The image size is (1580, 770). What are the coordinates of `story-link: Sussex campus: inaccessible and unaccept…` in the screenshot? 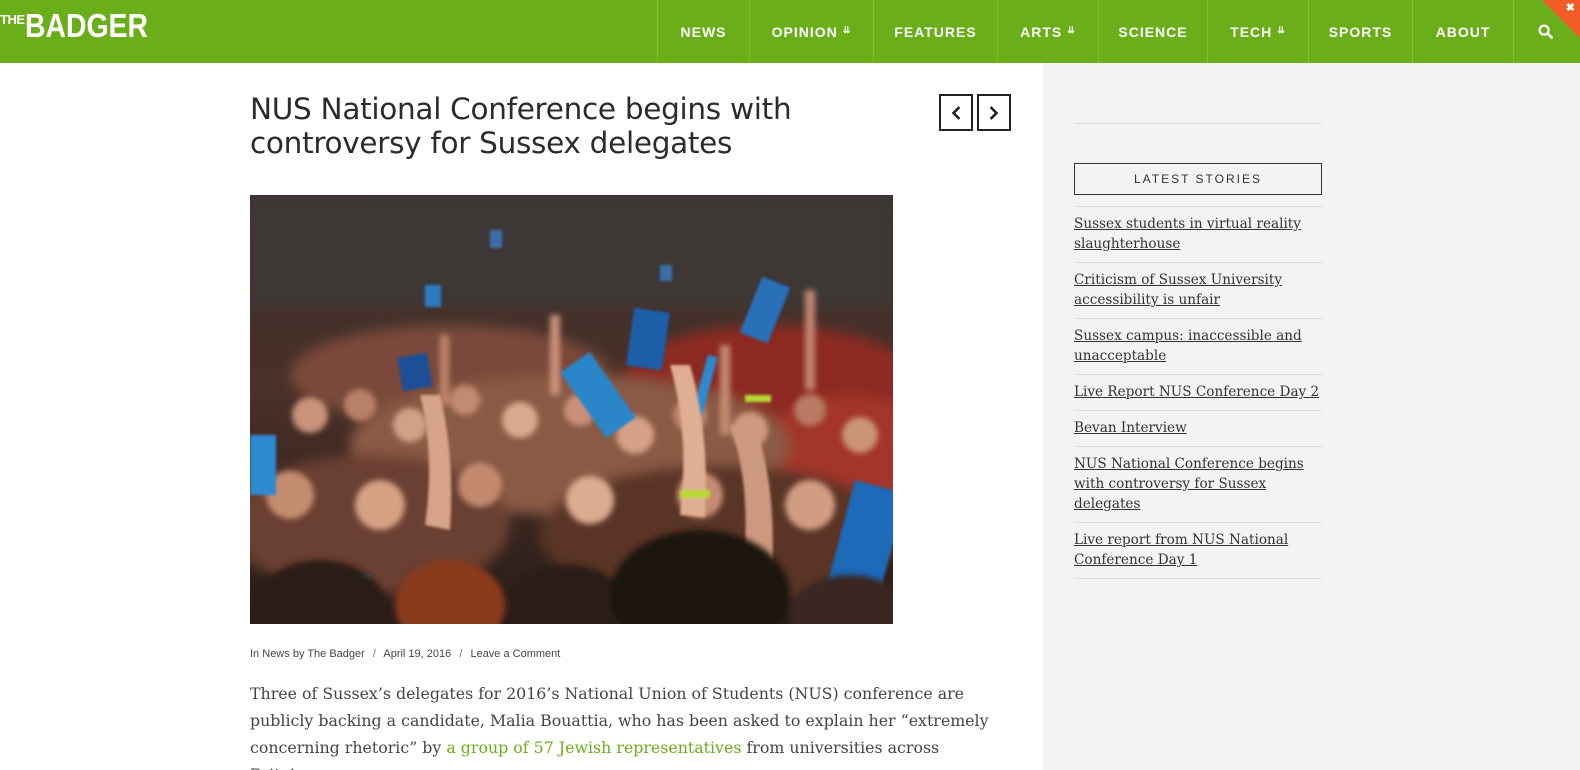 It's located at (1198, 346).